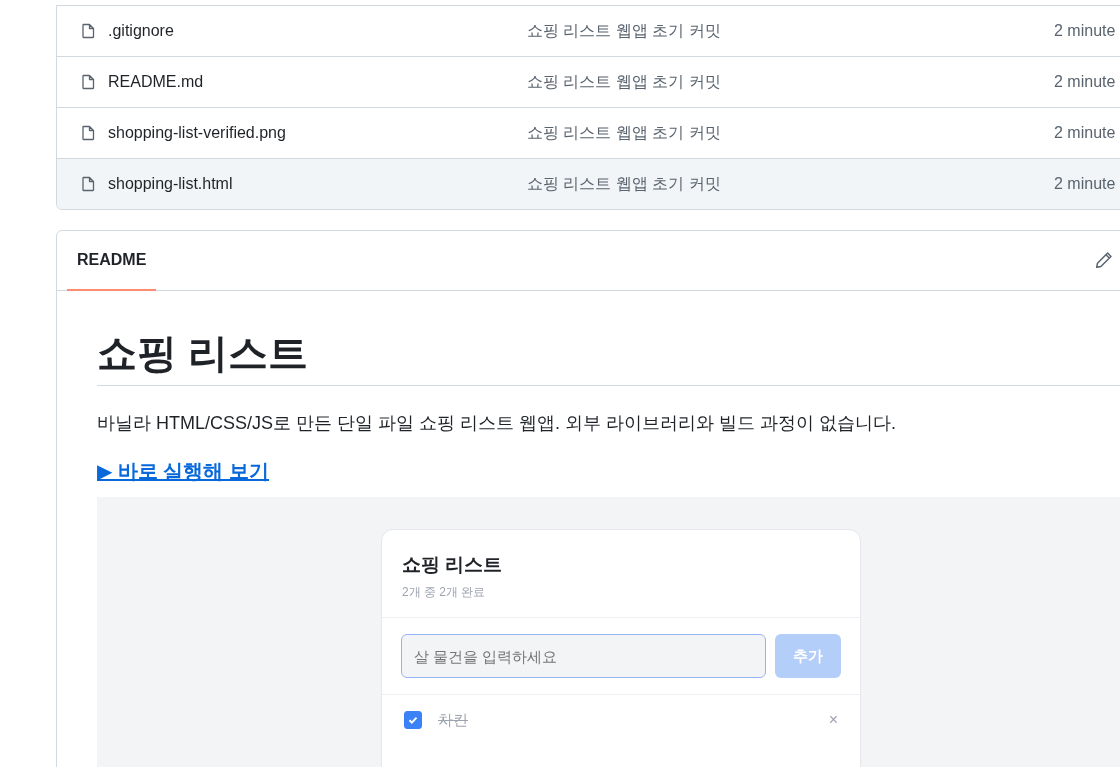 Image resolution: width=1120 pixels, height=767 pixels. Describe the element at coordinates (444, 592) in the screenshot. I see `progress-summary: 2개 중 2개 완료` at that location.